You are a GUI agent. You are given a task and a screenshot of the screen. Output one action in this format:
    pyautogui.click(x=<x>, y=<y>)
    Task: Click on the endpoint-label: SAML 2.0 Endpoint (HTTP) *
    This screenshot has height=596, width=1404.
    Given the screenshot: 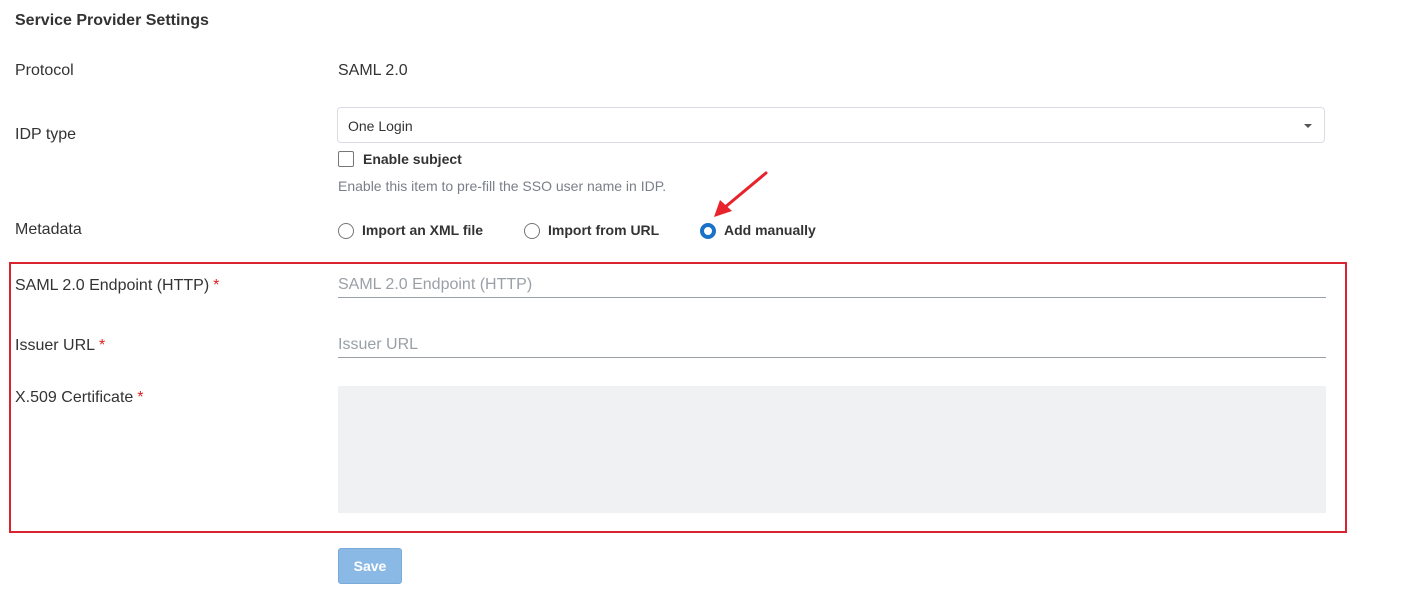 What is the action you would take?
    pyautogui.click(x=117, y=286)
    